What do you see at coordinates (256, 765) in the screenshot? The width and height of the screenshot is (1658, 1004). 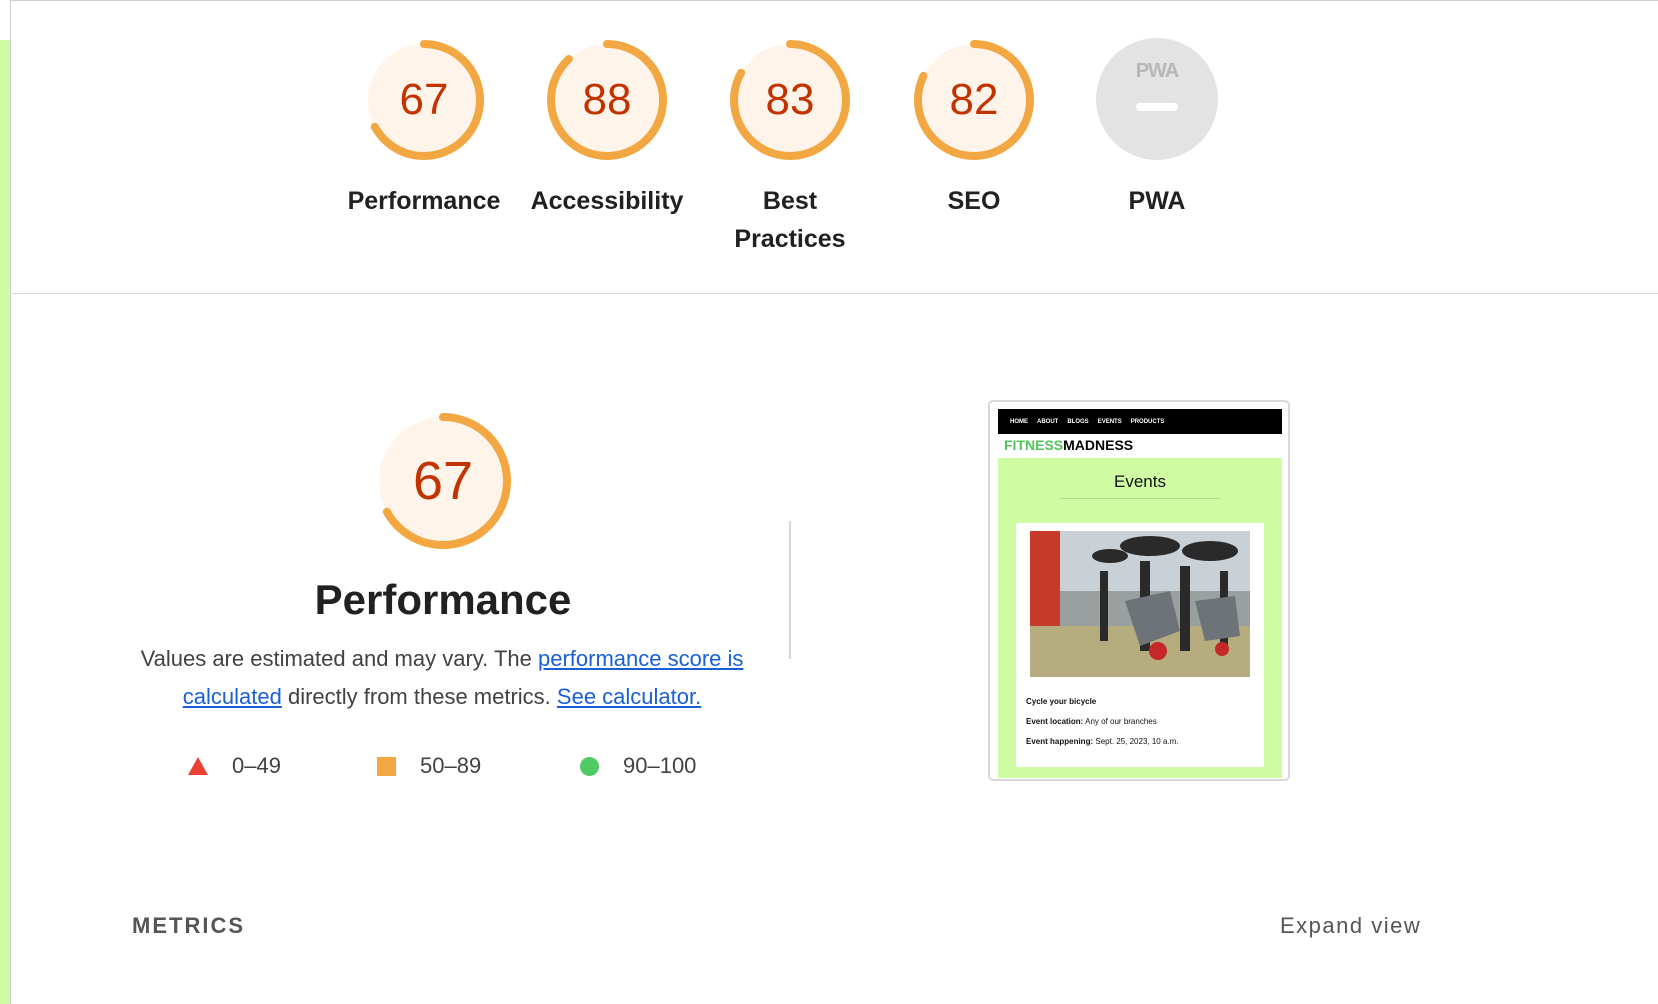 I see `legend-range: 0–49` at bounding box center [256, 765].